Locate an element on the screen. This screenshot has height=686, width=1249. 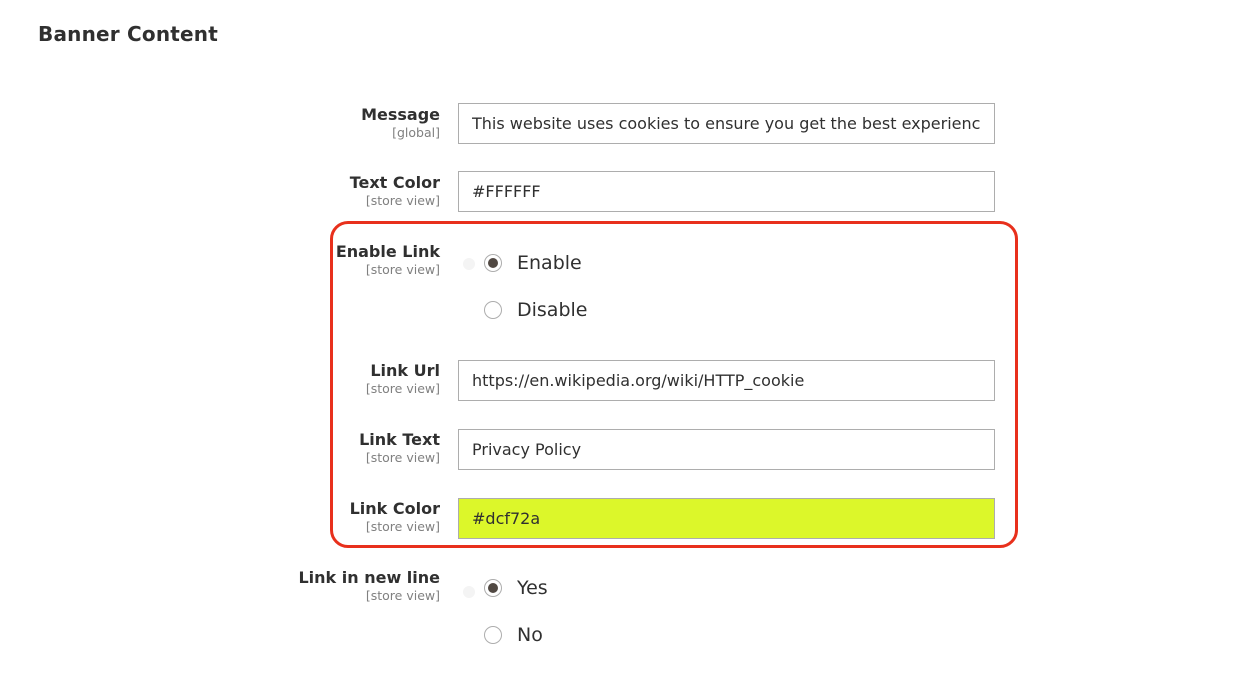
message-scope: [global] is located at coordinates (416, 132).